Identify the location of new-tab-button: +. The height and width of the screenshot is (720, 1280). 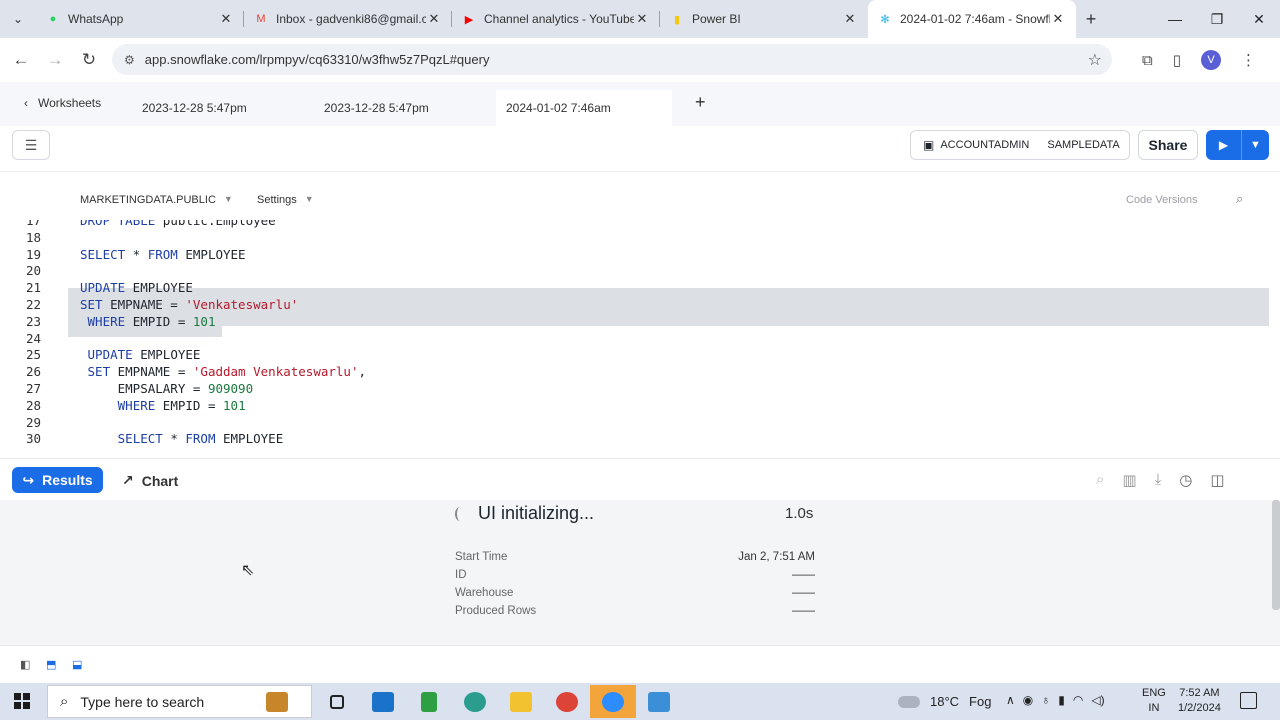
(1091, 19).